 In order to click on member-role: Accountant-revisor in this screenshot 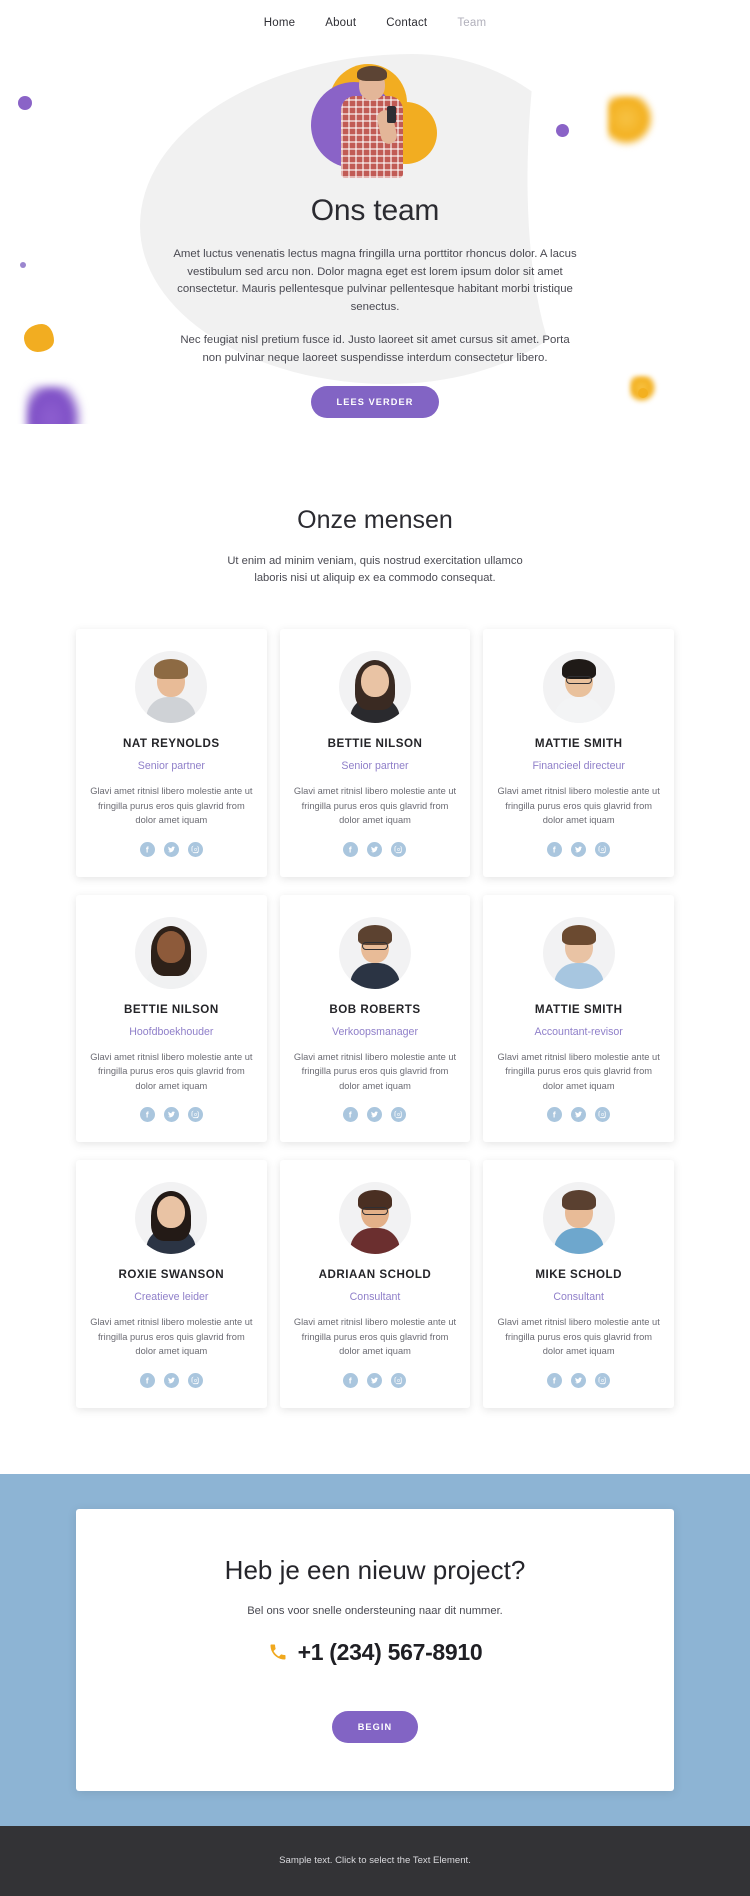, I will do `click(578, 1031)`.